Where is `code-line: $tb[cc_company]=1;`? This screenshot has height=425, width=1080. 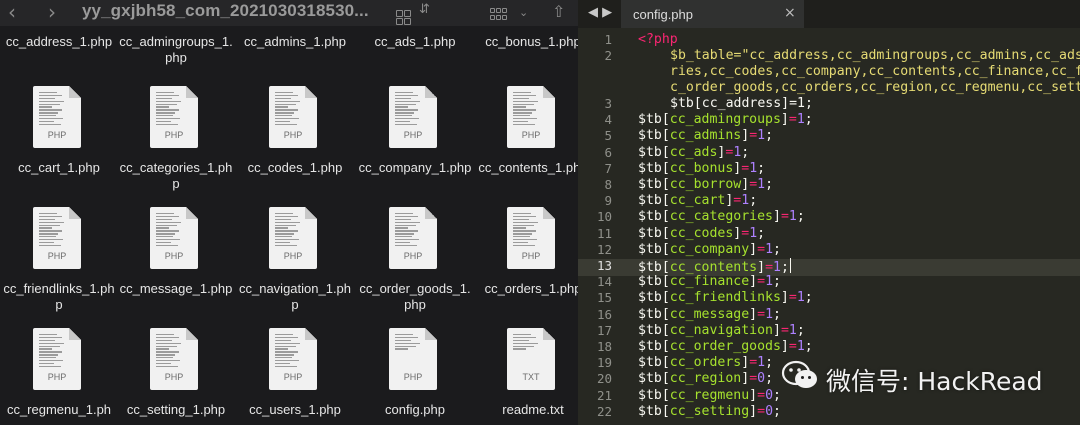 code-line: $tb[cc_company]=1; is located at coordinates (709, 249).